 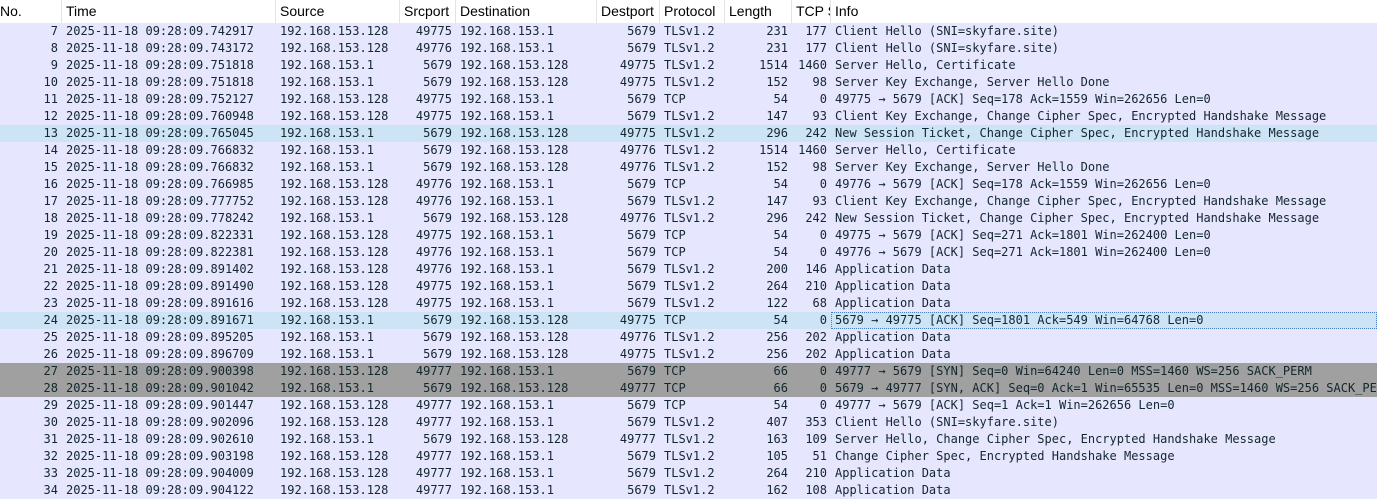 I want to click on packet-tcp-segment: 93, so click(x=819, y=201).